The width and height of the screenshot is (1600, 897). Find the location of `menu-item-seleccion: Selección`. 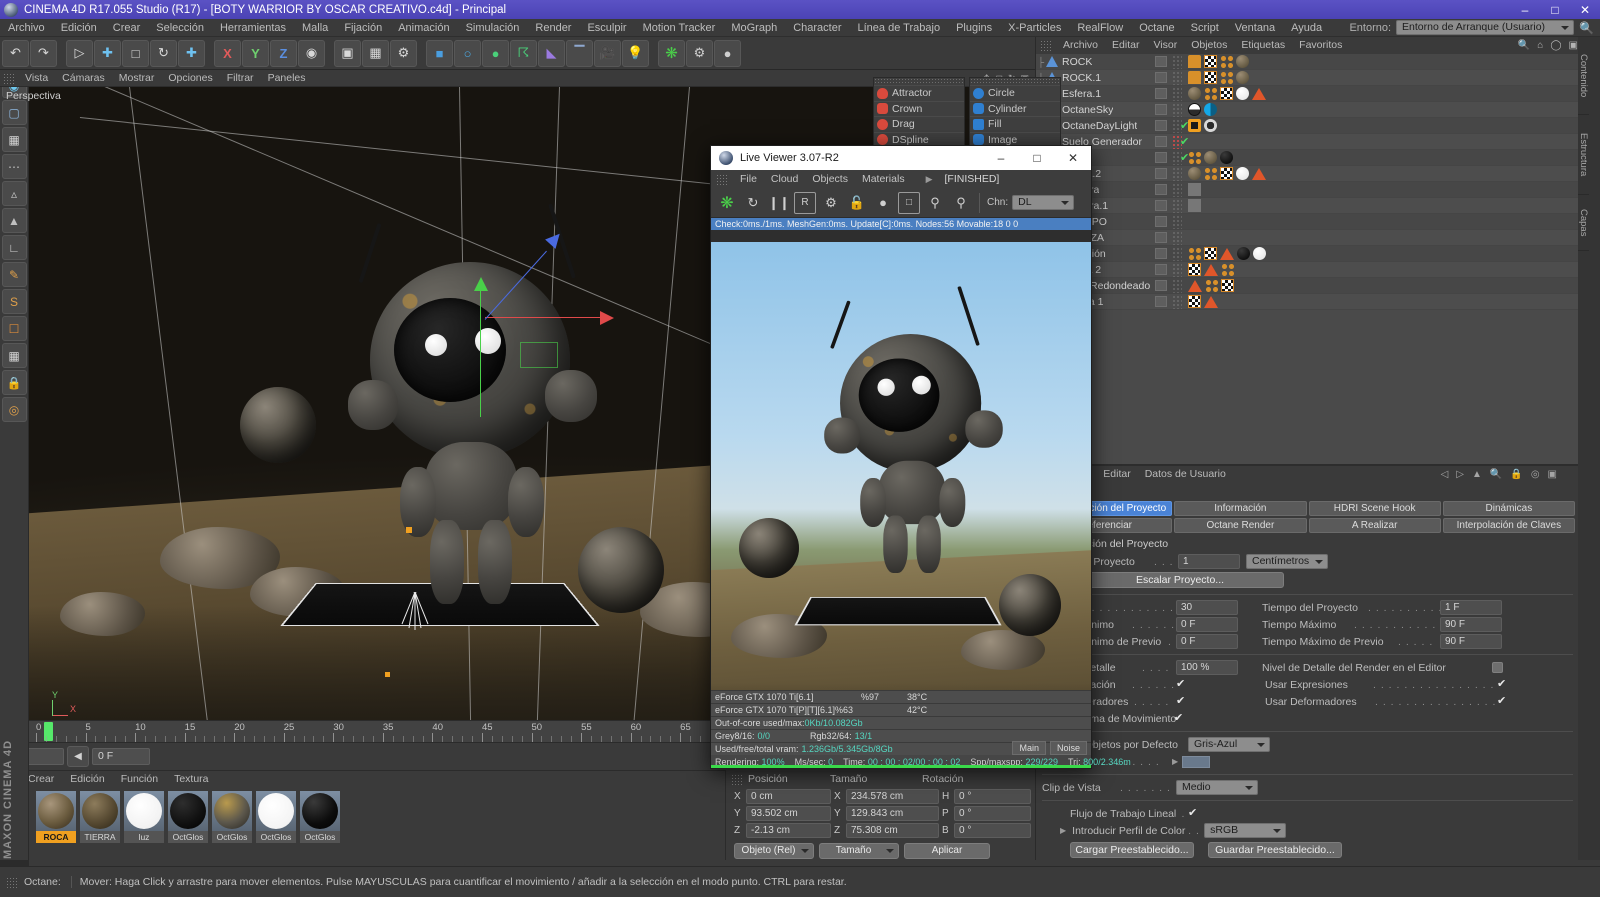

menu-item-seleccion: Selección is located at coordinates (180, 28).